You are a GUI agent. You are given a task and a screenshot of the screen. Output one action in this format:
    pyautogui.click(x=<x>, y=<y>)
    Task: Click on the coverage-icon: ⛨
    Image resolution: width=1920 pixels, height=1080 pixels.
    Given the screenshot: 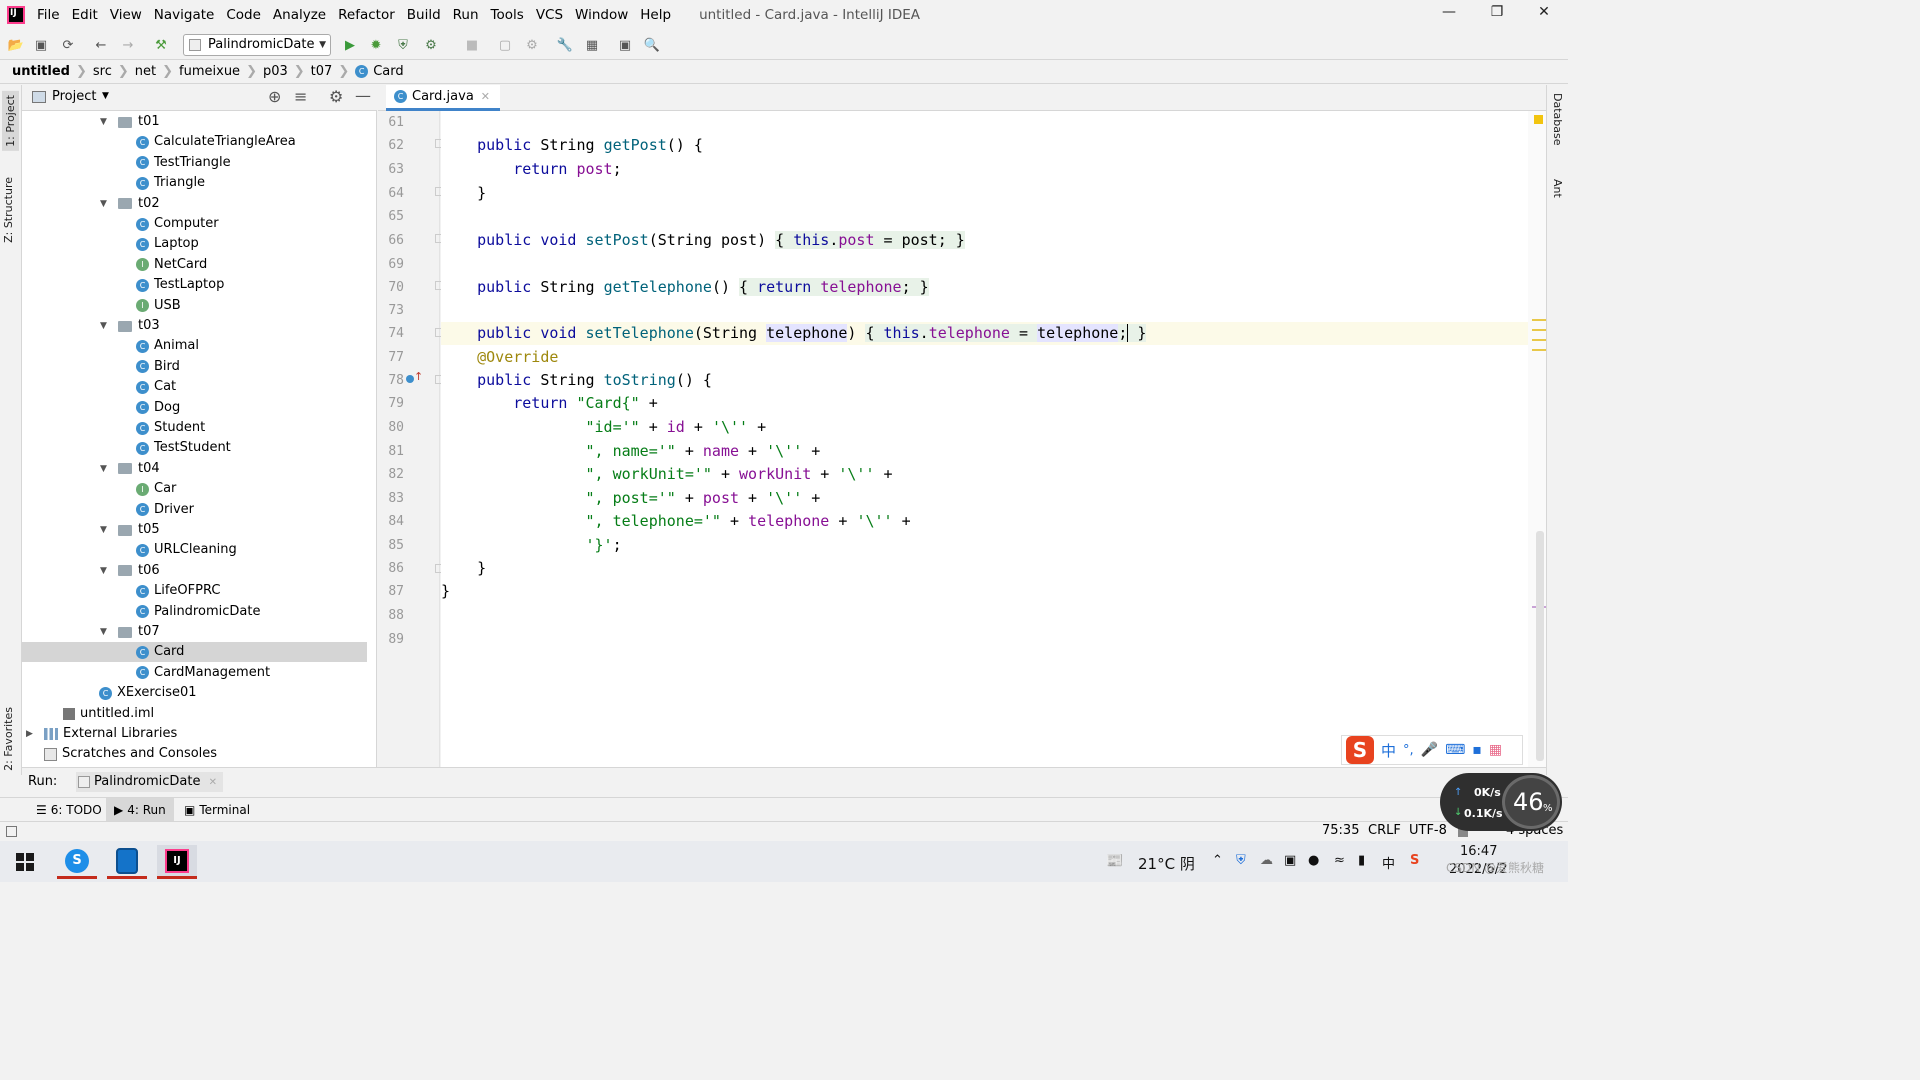 What is the action you would take?
    pyautogui.click(x=403, y=45)
    